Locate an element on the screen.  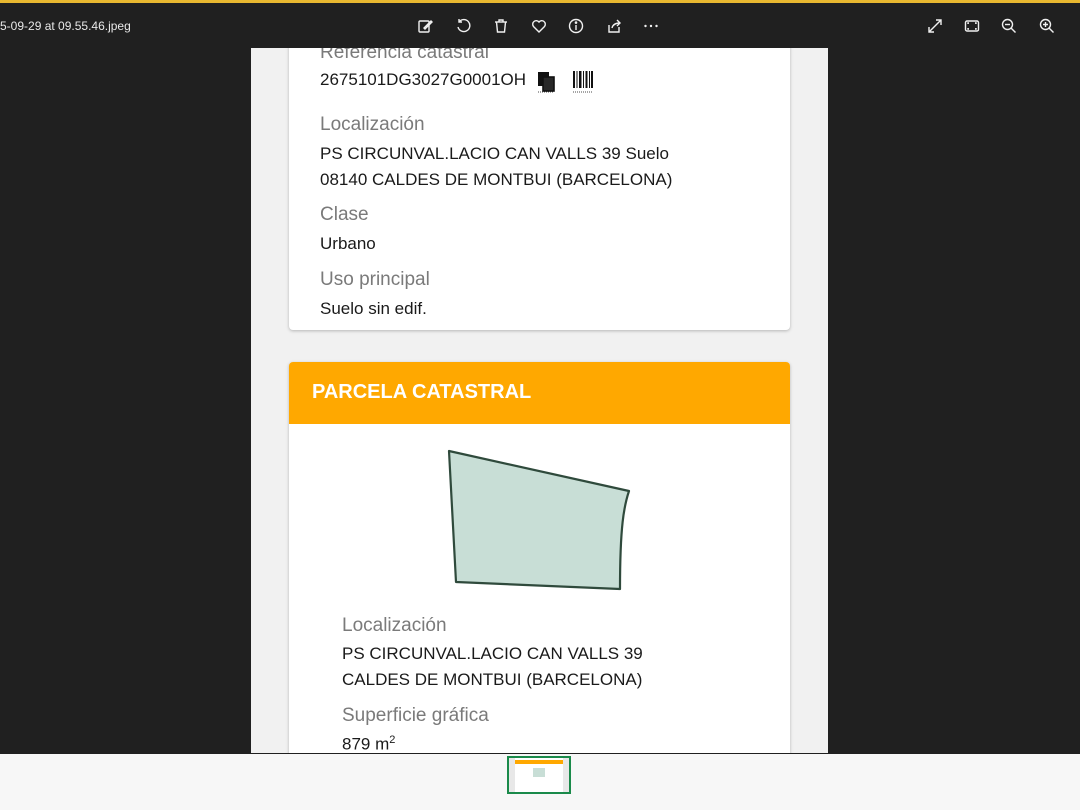
file-name: 5-09-29 at 09.55.46.jpeg is located at coordinates (65, 26).